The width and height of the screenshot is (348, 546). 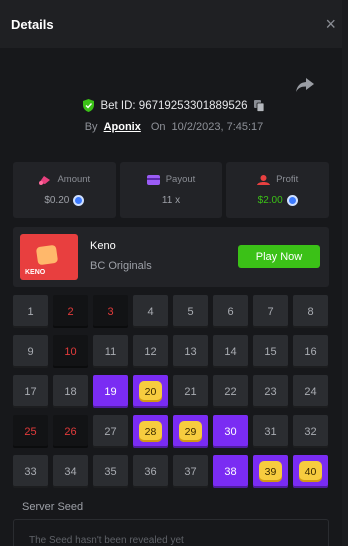 I want to click on keno-cell: 20, so click(x=150, y=391).